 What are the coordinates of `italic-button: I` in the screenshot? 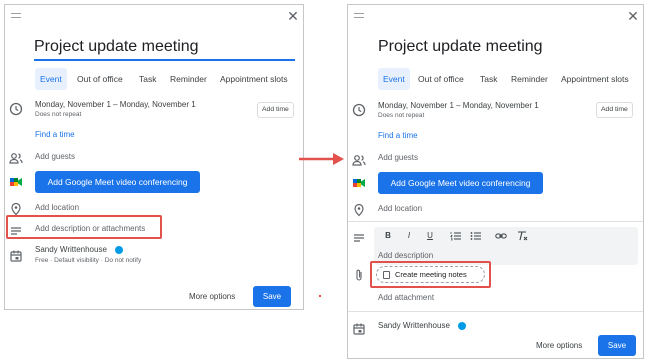 It's located at (409, 235).